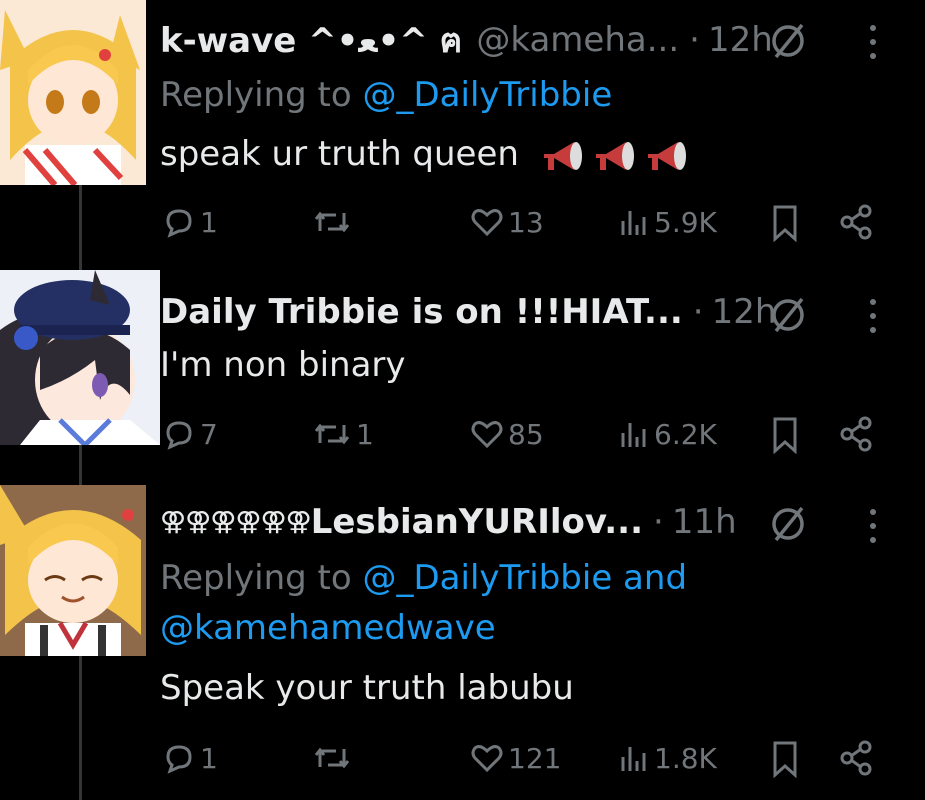 The width and height of the screenshot is (925, 800). I want to click on timestamp: 11h, so click(704, 522).